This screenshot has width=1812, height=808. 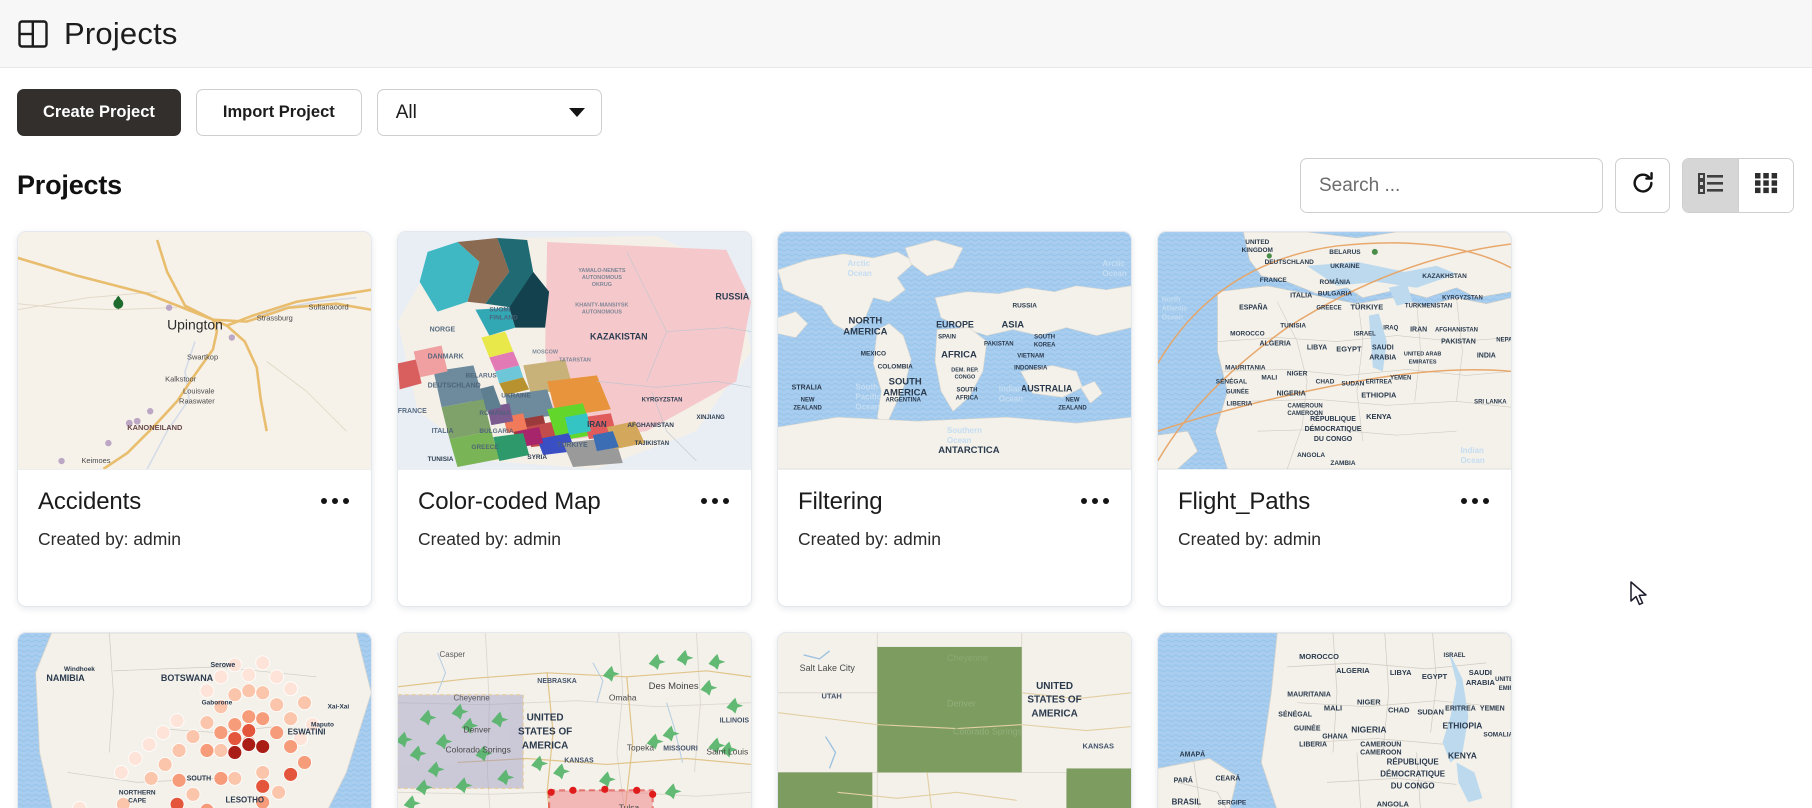 What do you see at coordinates (967, 398) in the screenshot?
I see `svg-text: AFRICA` at bounding box center [967, 398].